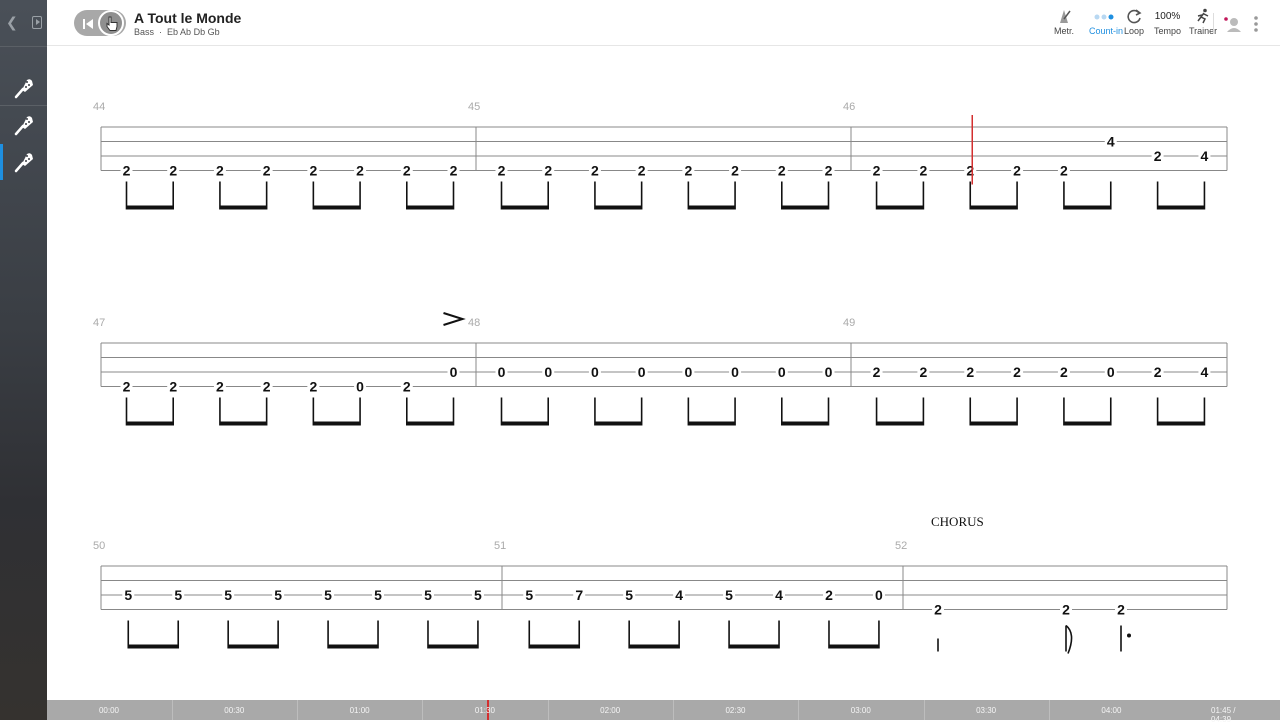 This screenshot has height=724, width=1280. Describe the element at coordinates (1106, 22) in the screenshot. I see `count-in-button: Count-in` at that location.